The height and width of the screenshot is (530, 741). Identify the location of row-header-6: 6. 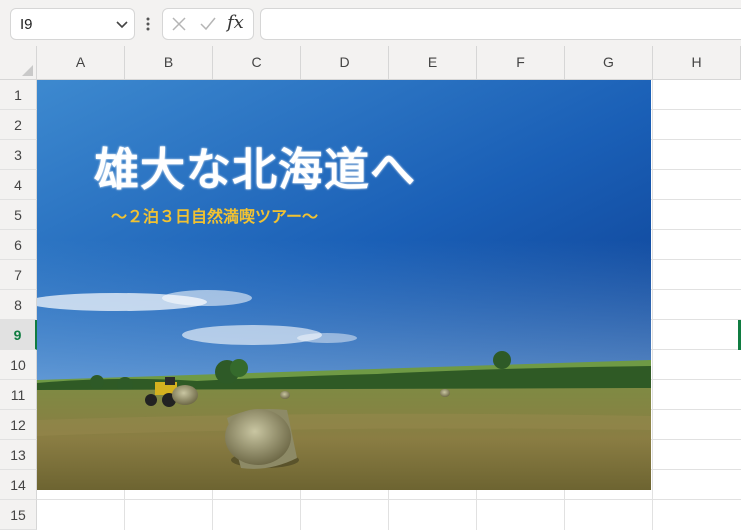
(18, 245).